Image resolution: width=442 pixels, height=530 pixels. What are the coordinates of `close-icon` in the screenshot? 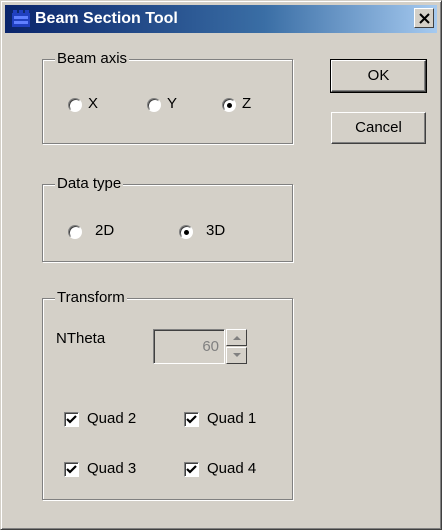 It's located at (424, 18).